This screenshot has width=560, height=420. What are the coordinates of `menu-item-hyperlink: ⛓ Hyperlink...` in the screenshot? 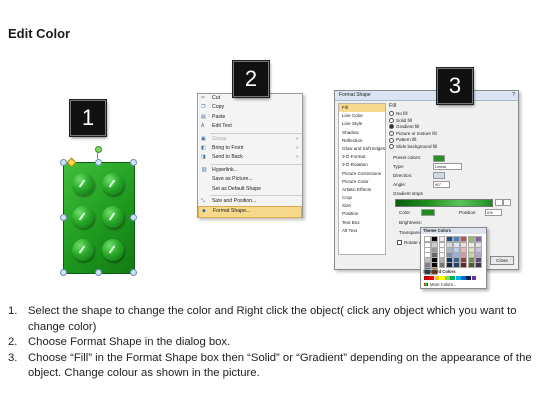 It's located at (250, 170).